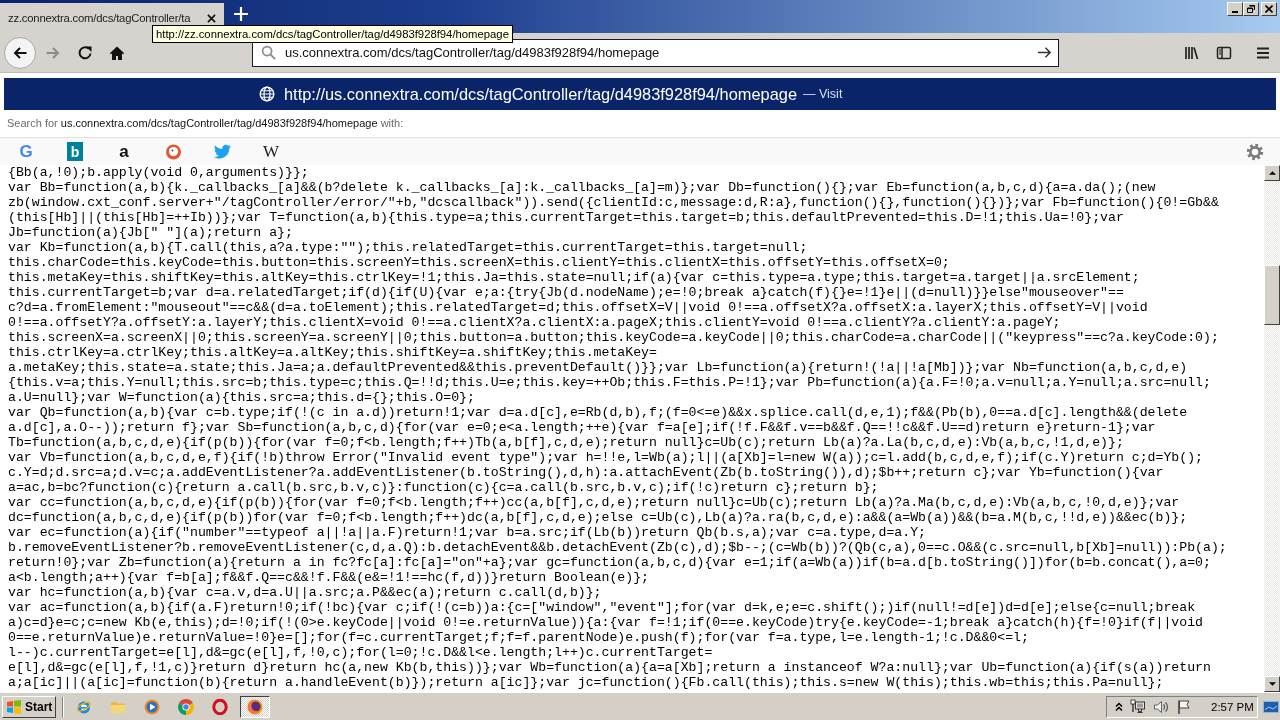 The width and height of the screenshot is (1280, 720). What do you see at coordinates (267, 94) in the screenshot?
I see `globe-icon` at bounding box center [267, 94].